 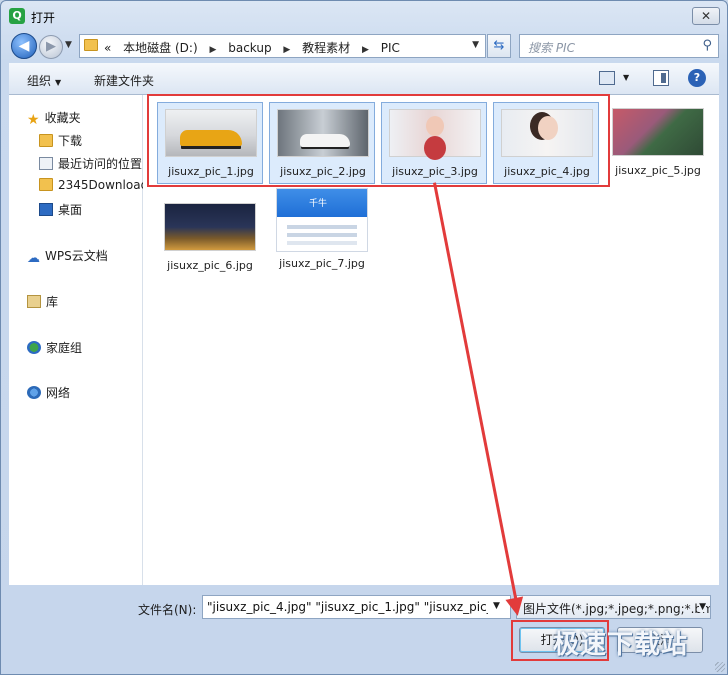 What do you see at coordinates (100, 164) in the screenshot?
I see `sidebar-item-label: 最近访问的位置` at bounding box center [100, 164].